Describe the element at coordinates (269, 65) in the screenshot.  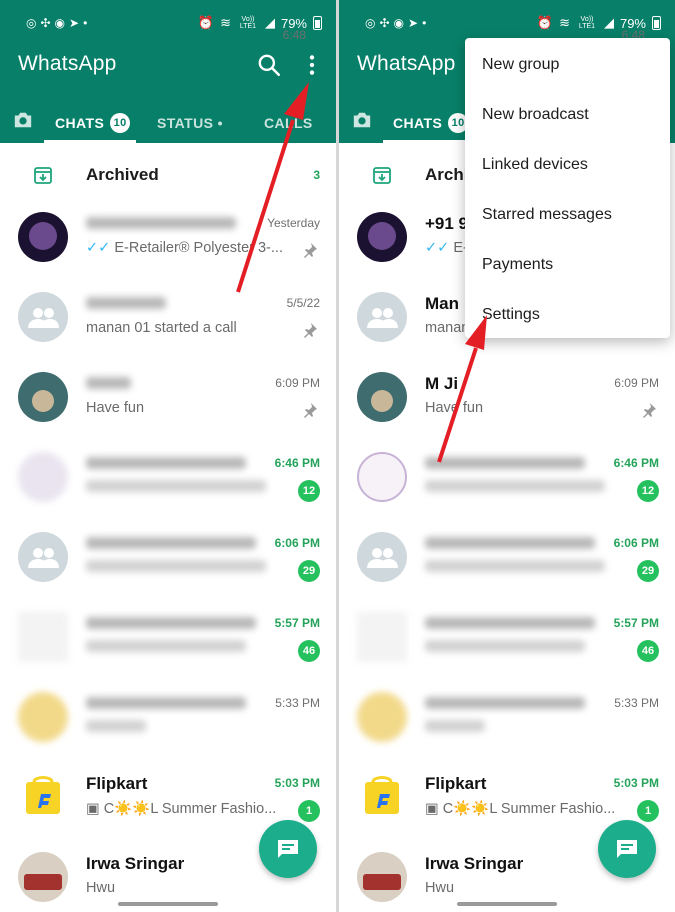
I see `search-icon` at that location.